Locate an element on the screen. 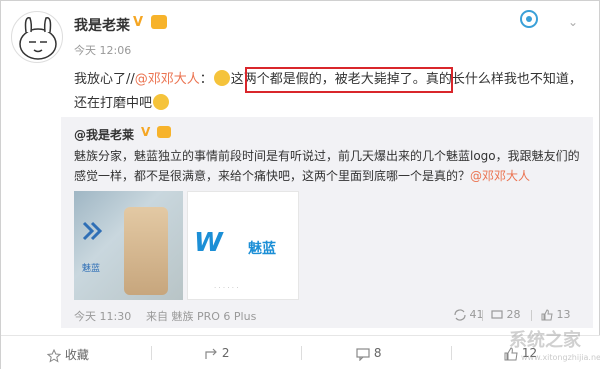 This screenshot has height=369, width=600. post-username: 我是老莱 is located at coordinates (102, 25).